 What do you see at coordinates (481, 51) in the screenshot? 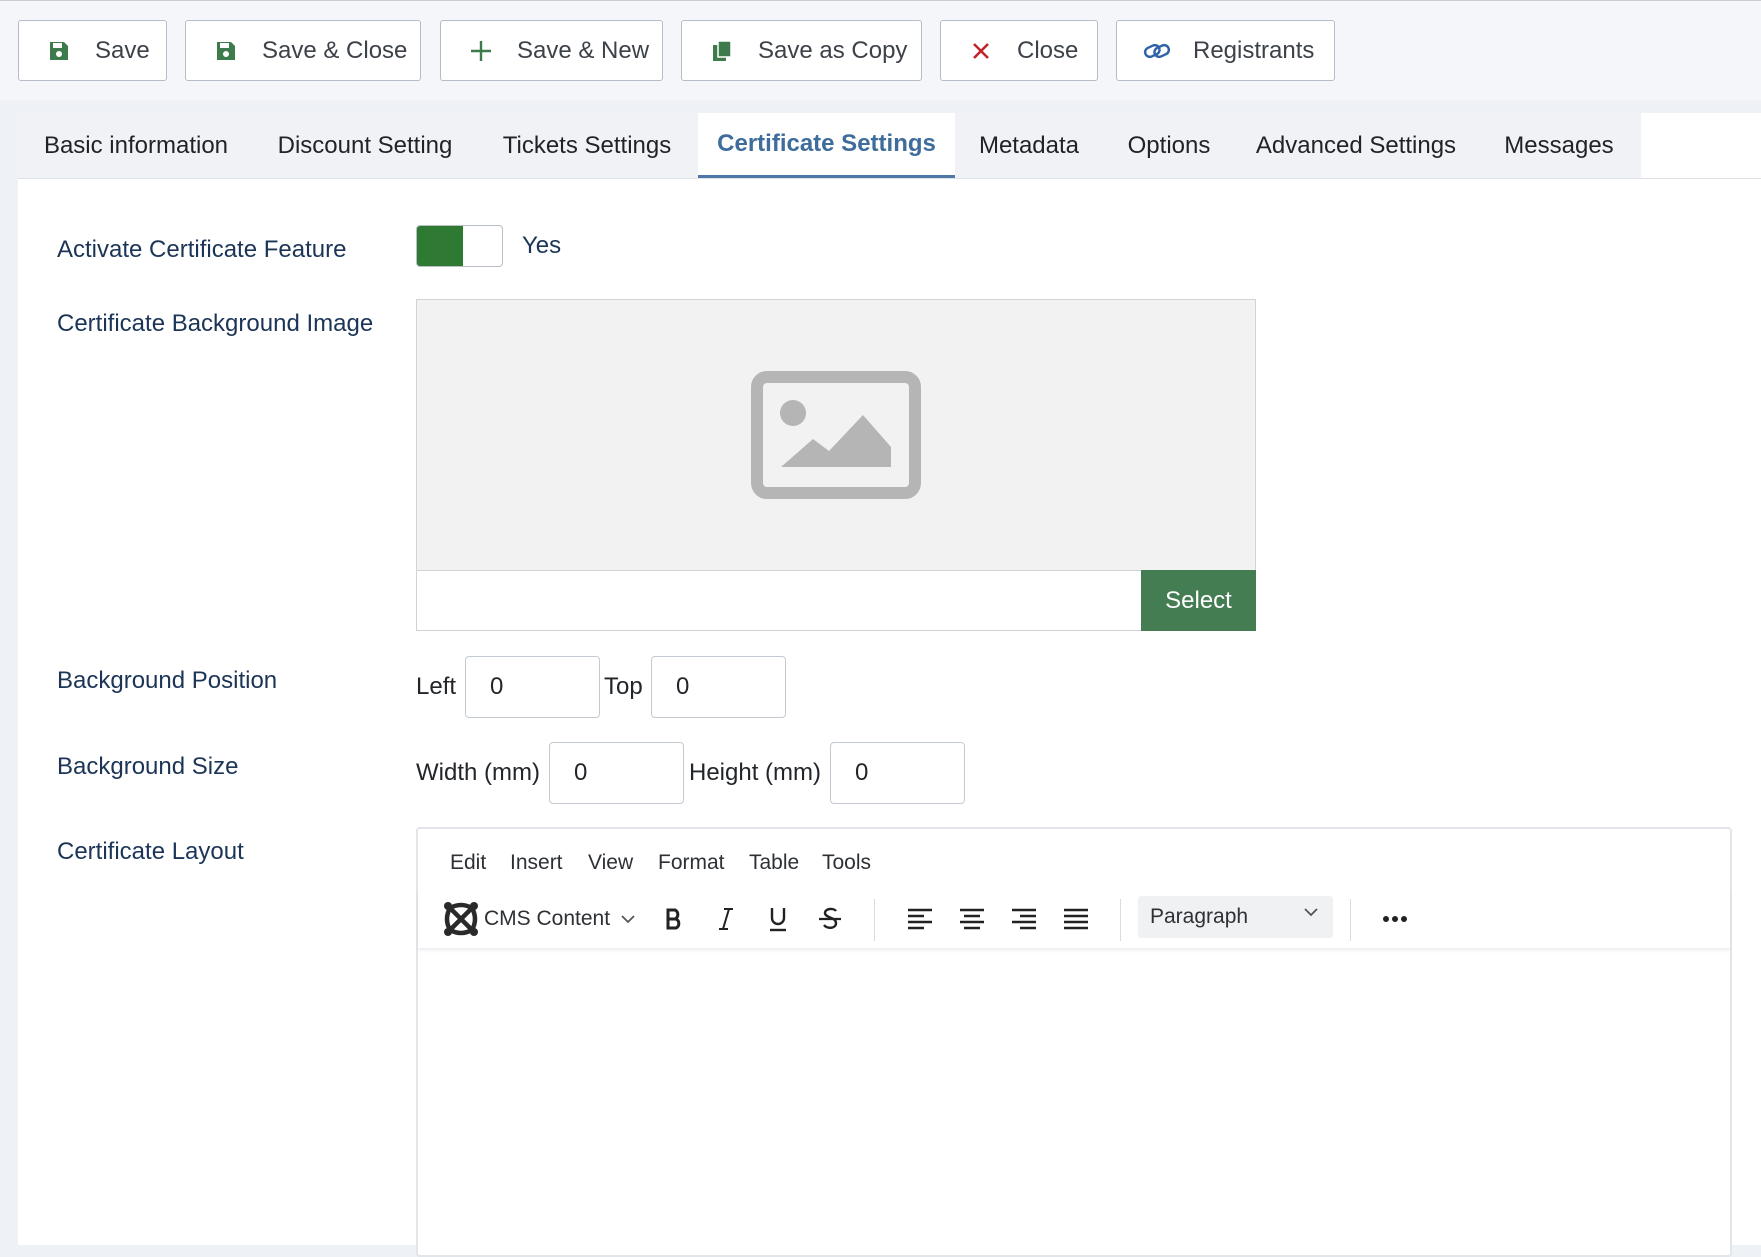
I see `plus-icon` at bounding box center [481, 51].